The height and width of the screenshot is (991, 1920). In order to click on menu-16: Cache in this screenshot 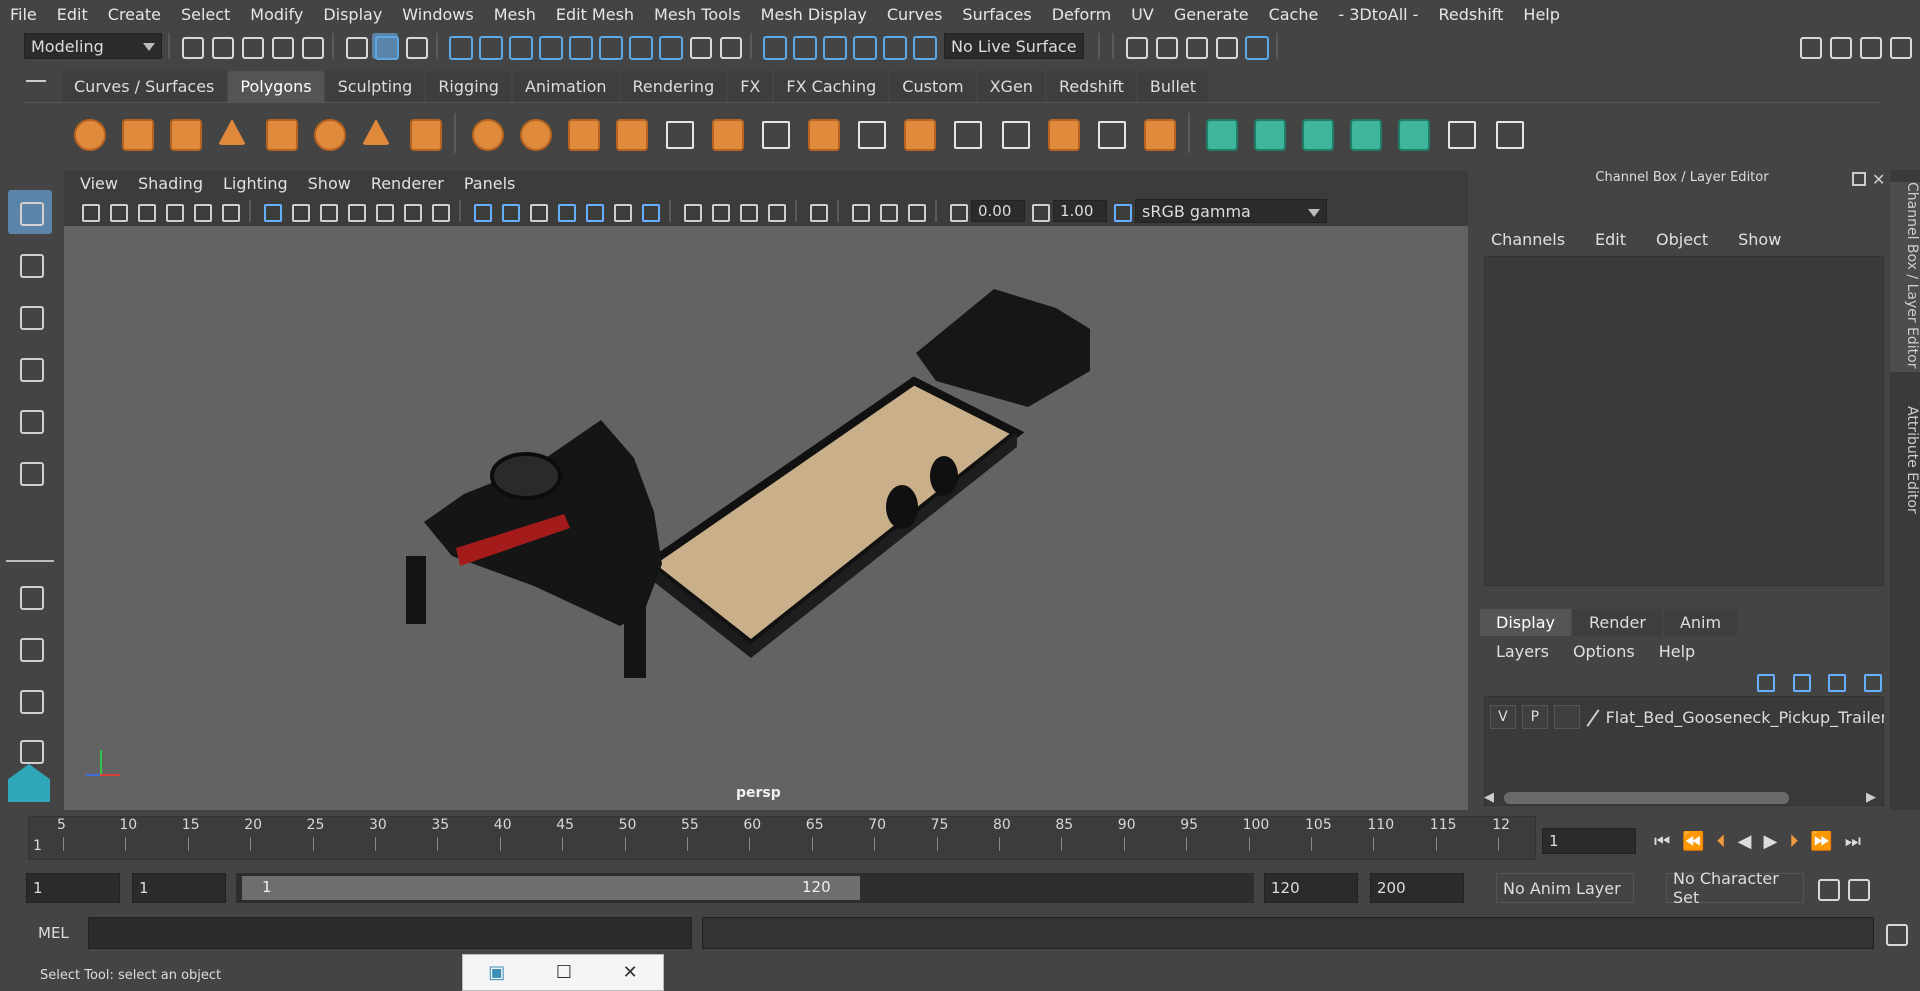, I will do `click(1294, 14)`.